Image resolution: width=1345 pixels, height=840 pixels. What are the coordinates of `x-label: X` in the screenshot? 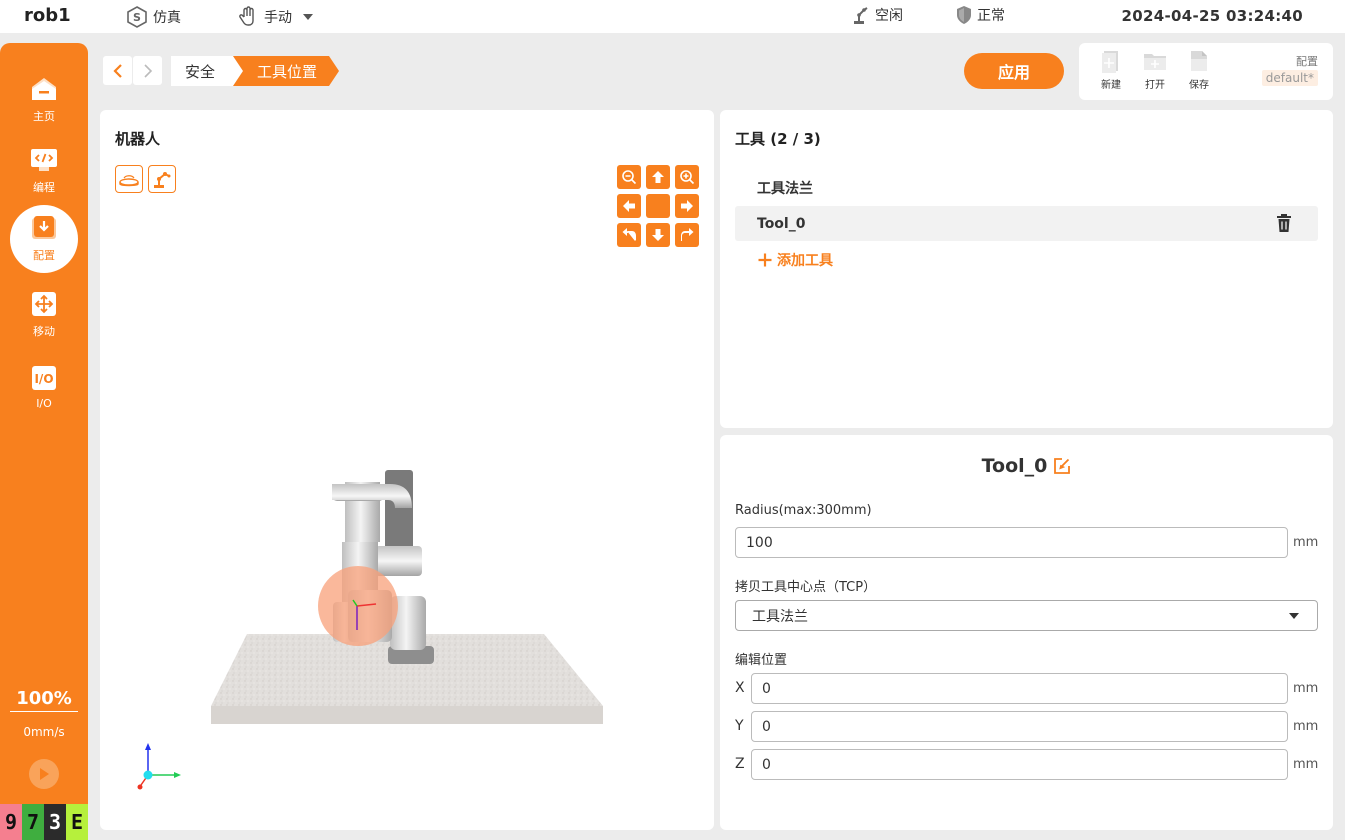 It's located at (740, 688).